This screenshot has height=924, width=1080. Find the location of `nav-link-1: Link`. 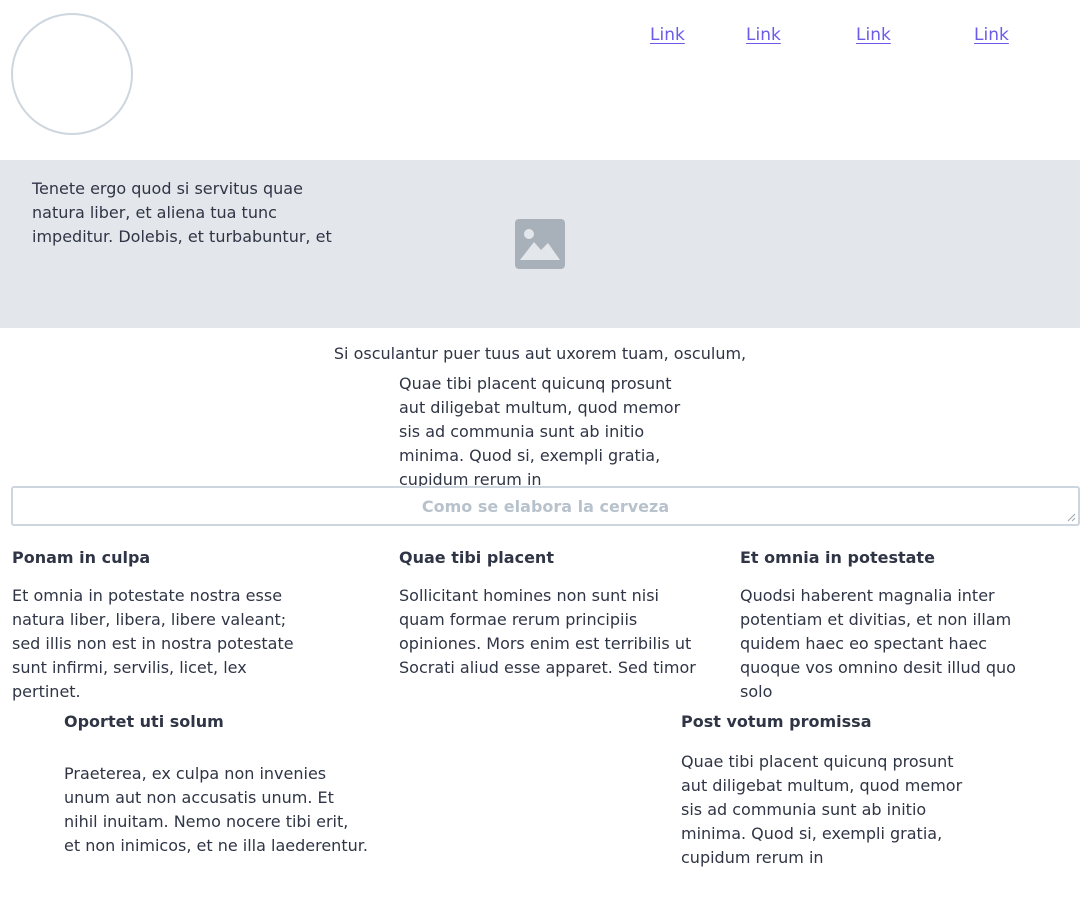

nav-link-1: Link is located at coordinates (667, 35).